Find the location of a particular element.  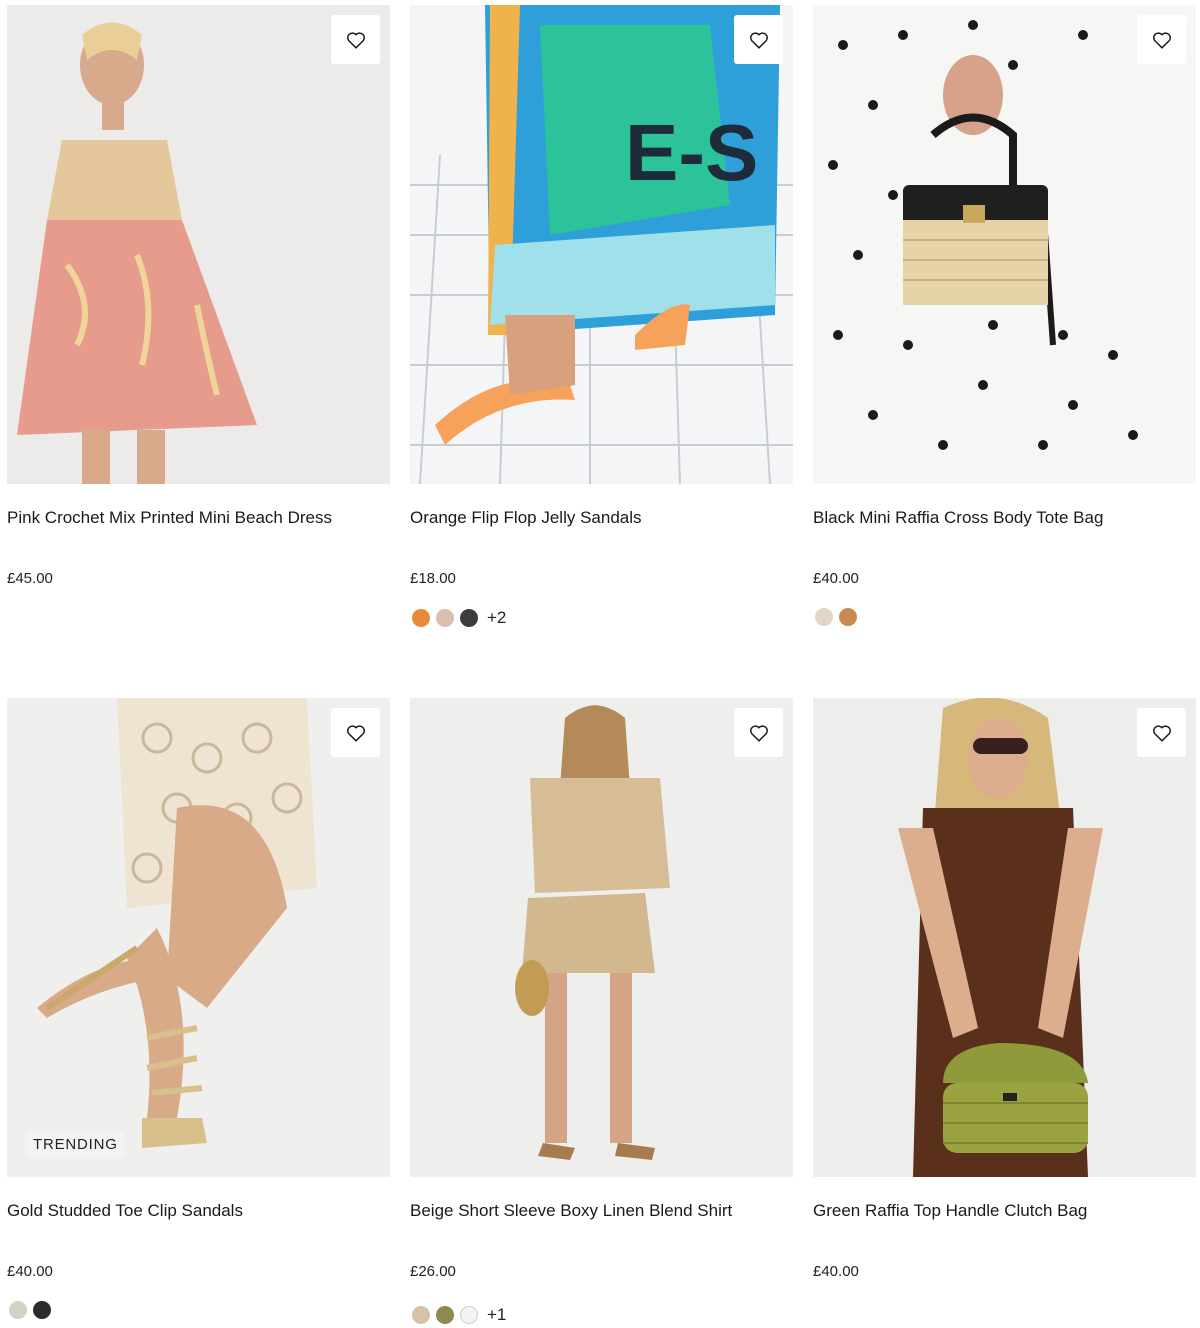

sandals-photo: E-S is located at coordinates (601, 244).